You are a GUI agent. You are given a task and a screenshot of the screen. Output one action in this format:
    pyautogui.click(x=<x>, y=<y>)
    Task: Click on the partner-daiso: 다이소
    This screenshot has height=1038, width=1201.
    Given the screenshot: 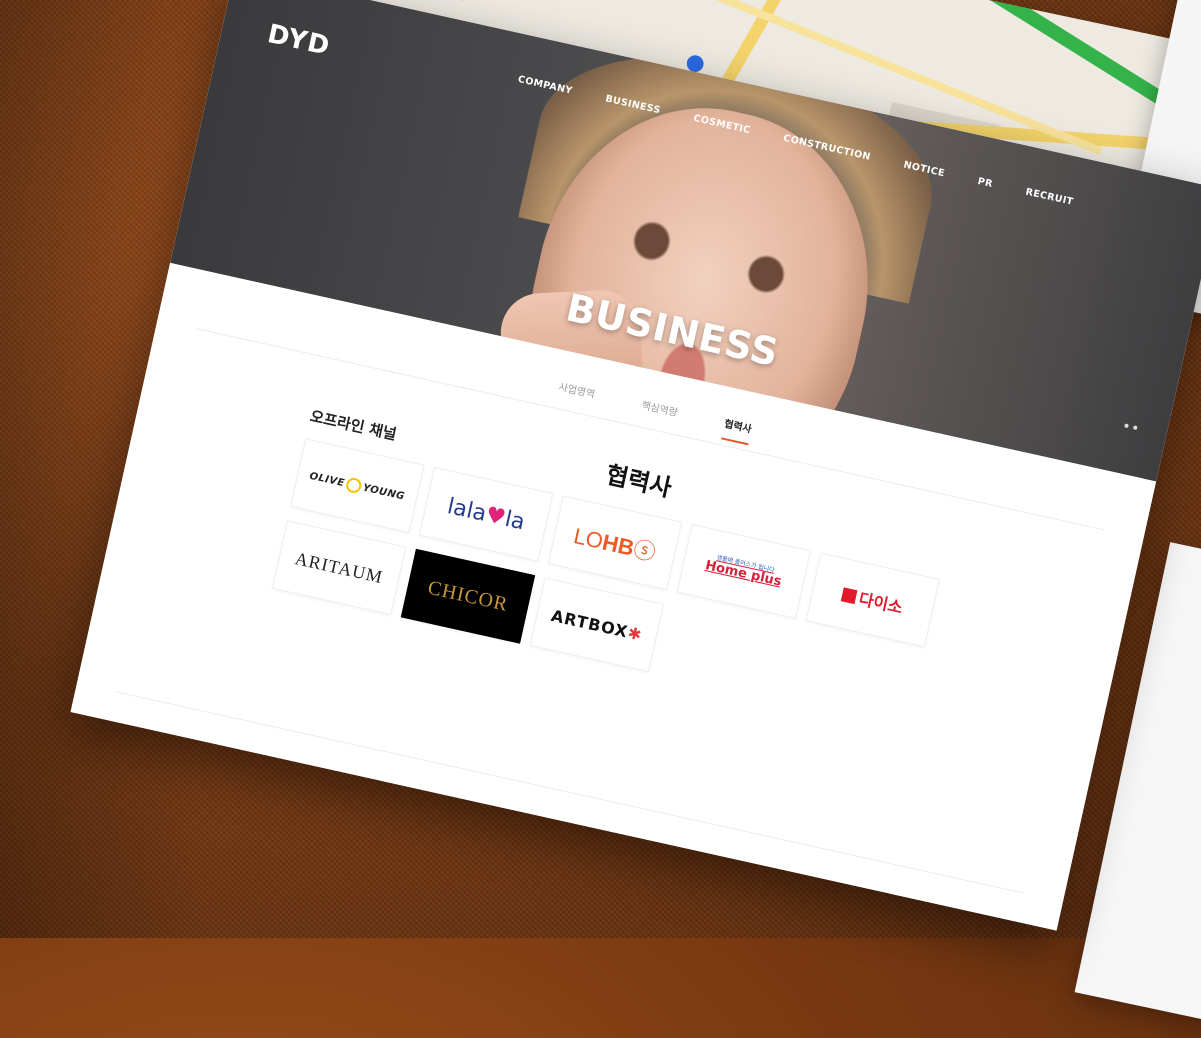 What is the action you would take?
    pyautogui.click(x=872, y=600)
    